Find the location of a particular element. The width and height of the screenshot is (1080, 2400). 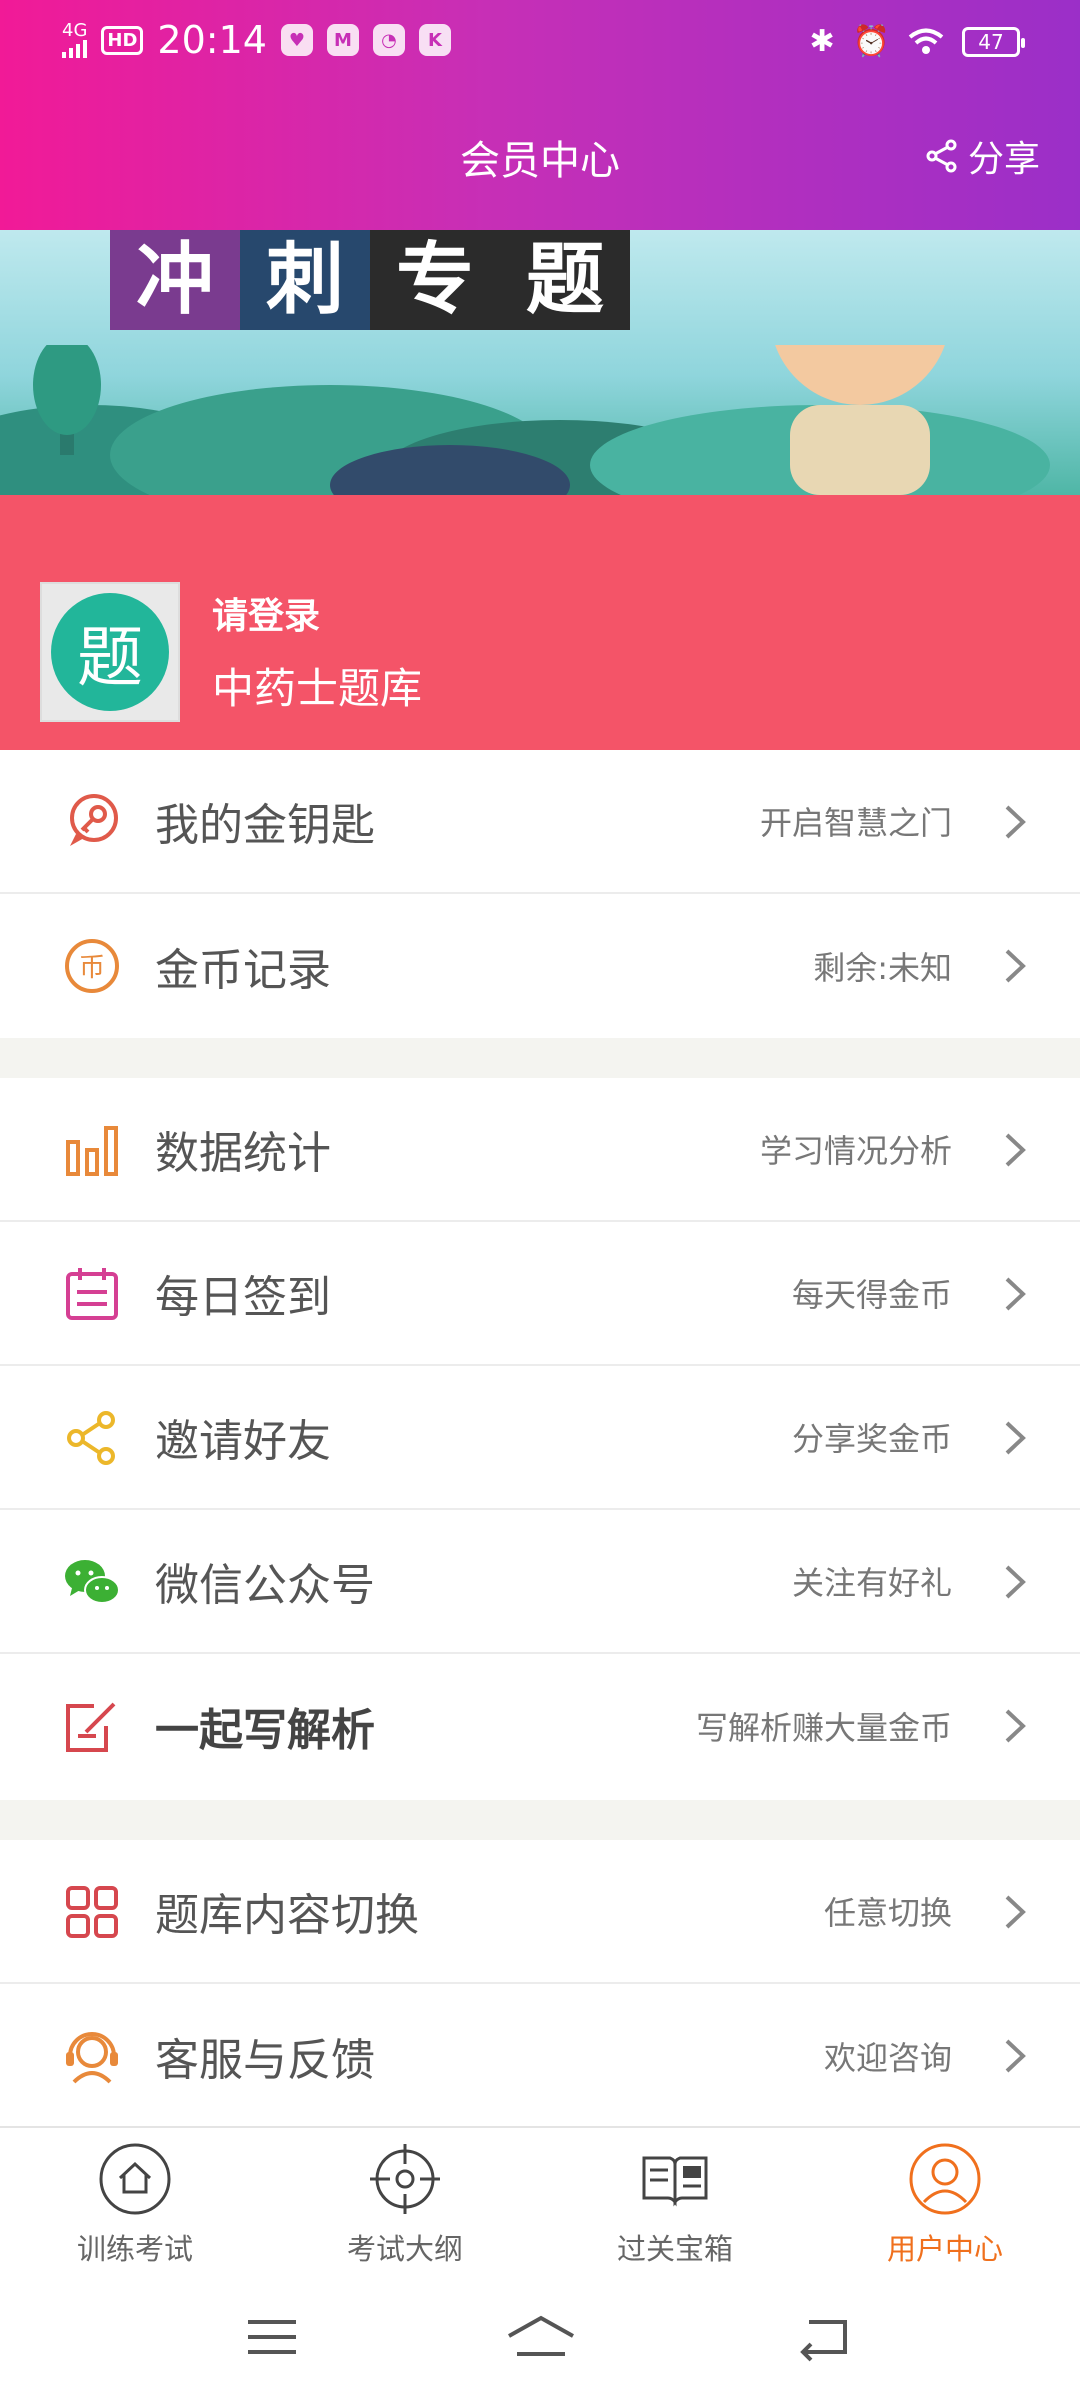

tab-label: 用户中心 is located at coordinates (944, 2249).